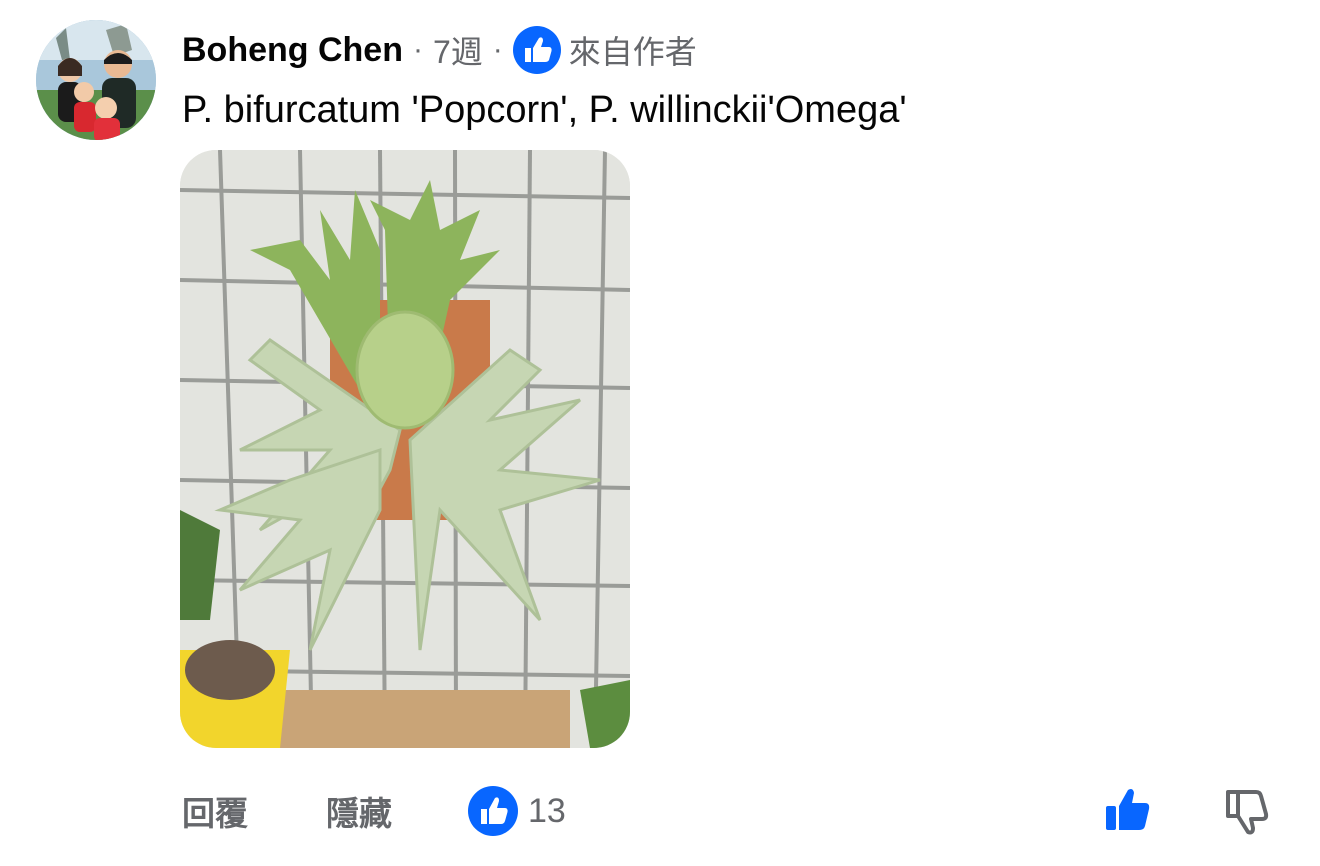 This screenshot has height=866, width=1320. I want to click on reply-button: 回覆, so click(215, 811).